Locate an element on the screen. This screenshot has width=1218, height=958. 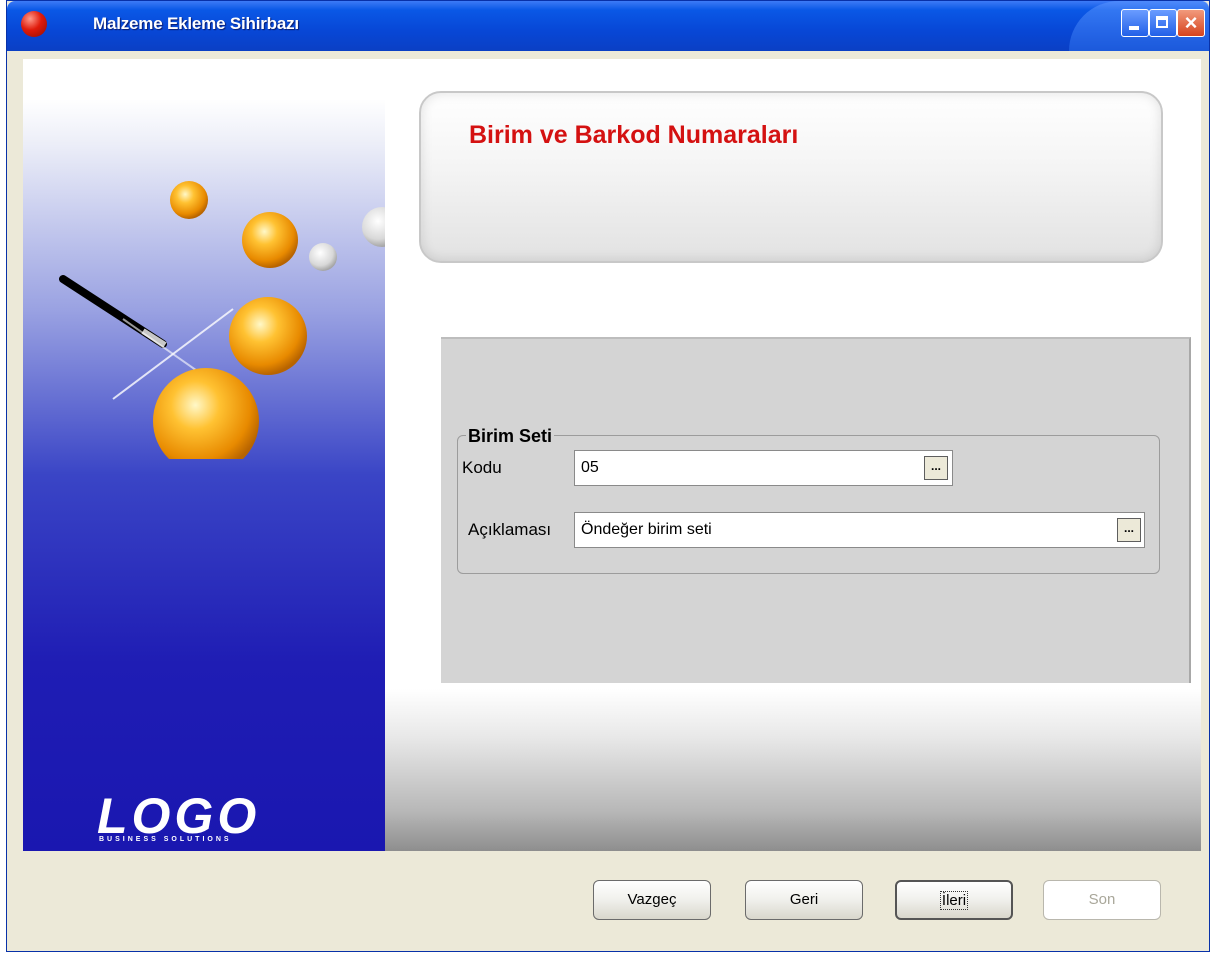
decorative-orbs-illustration is located at coordinates (222, 320).